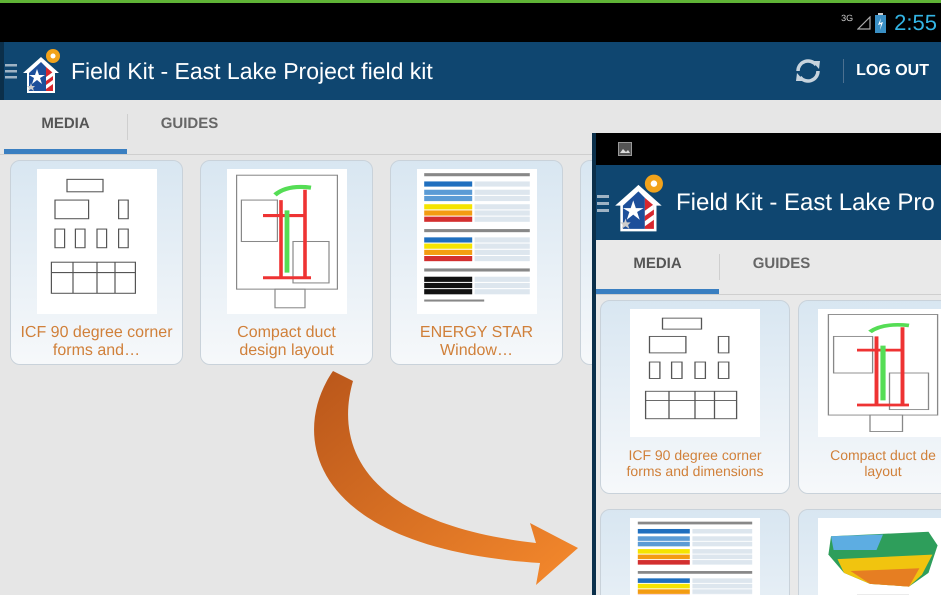 The width and height of the screenshot is (941, 595). I want to click on media-card: Compact duct de layout, so click(869, 397).